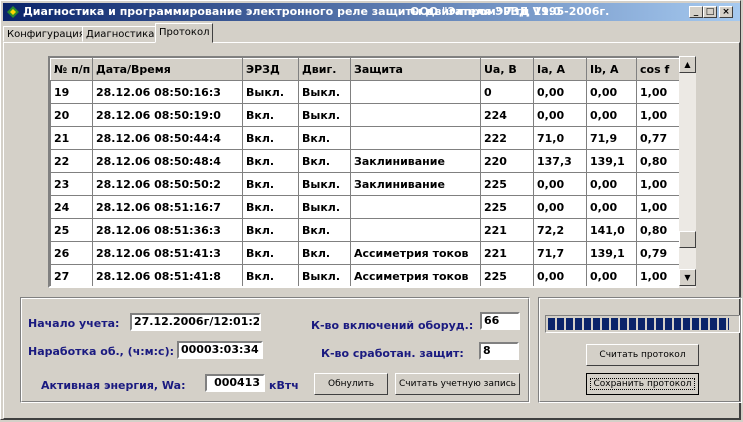 Image resolution: width=743 pixels, height=422 pixels. What do you see at coordinates (392, 353) in the screenshot?
I see `trips-label: К-во сработан. защит:` at bounding box center [392, 353].